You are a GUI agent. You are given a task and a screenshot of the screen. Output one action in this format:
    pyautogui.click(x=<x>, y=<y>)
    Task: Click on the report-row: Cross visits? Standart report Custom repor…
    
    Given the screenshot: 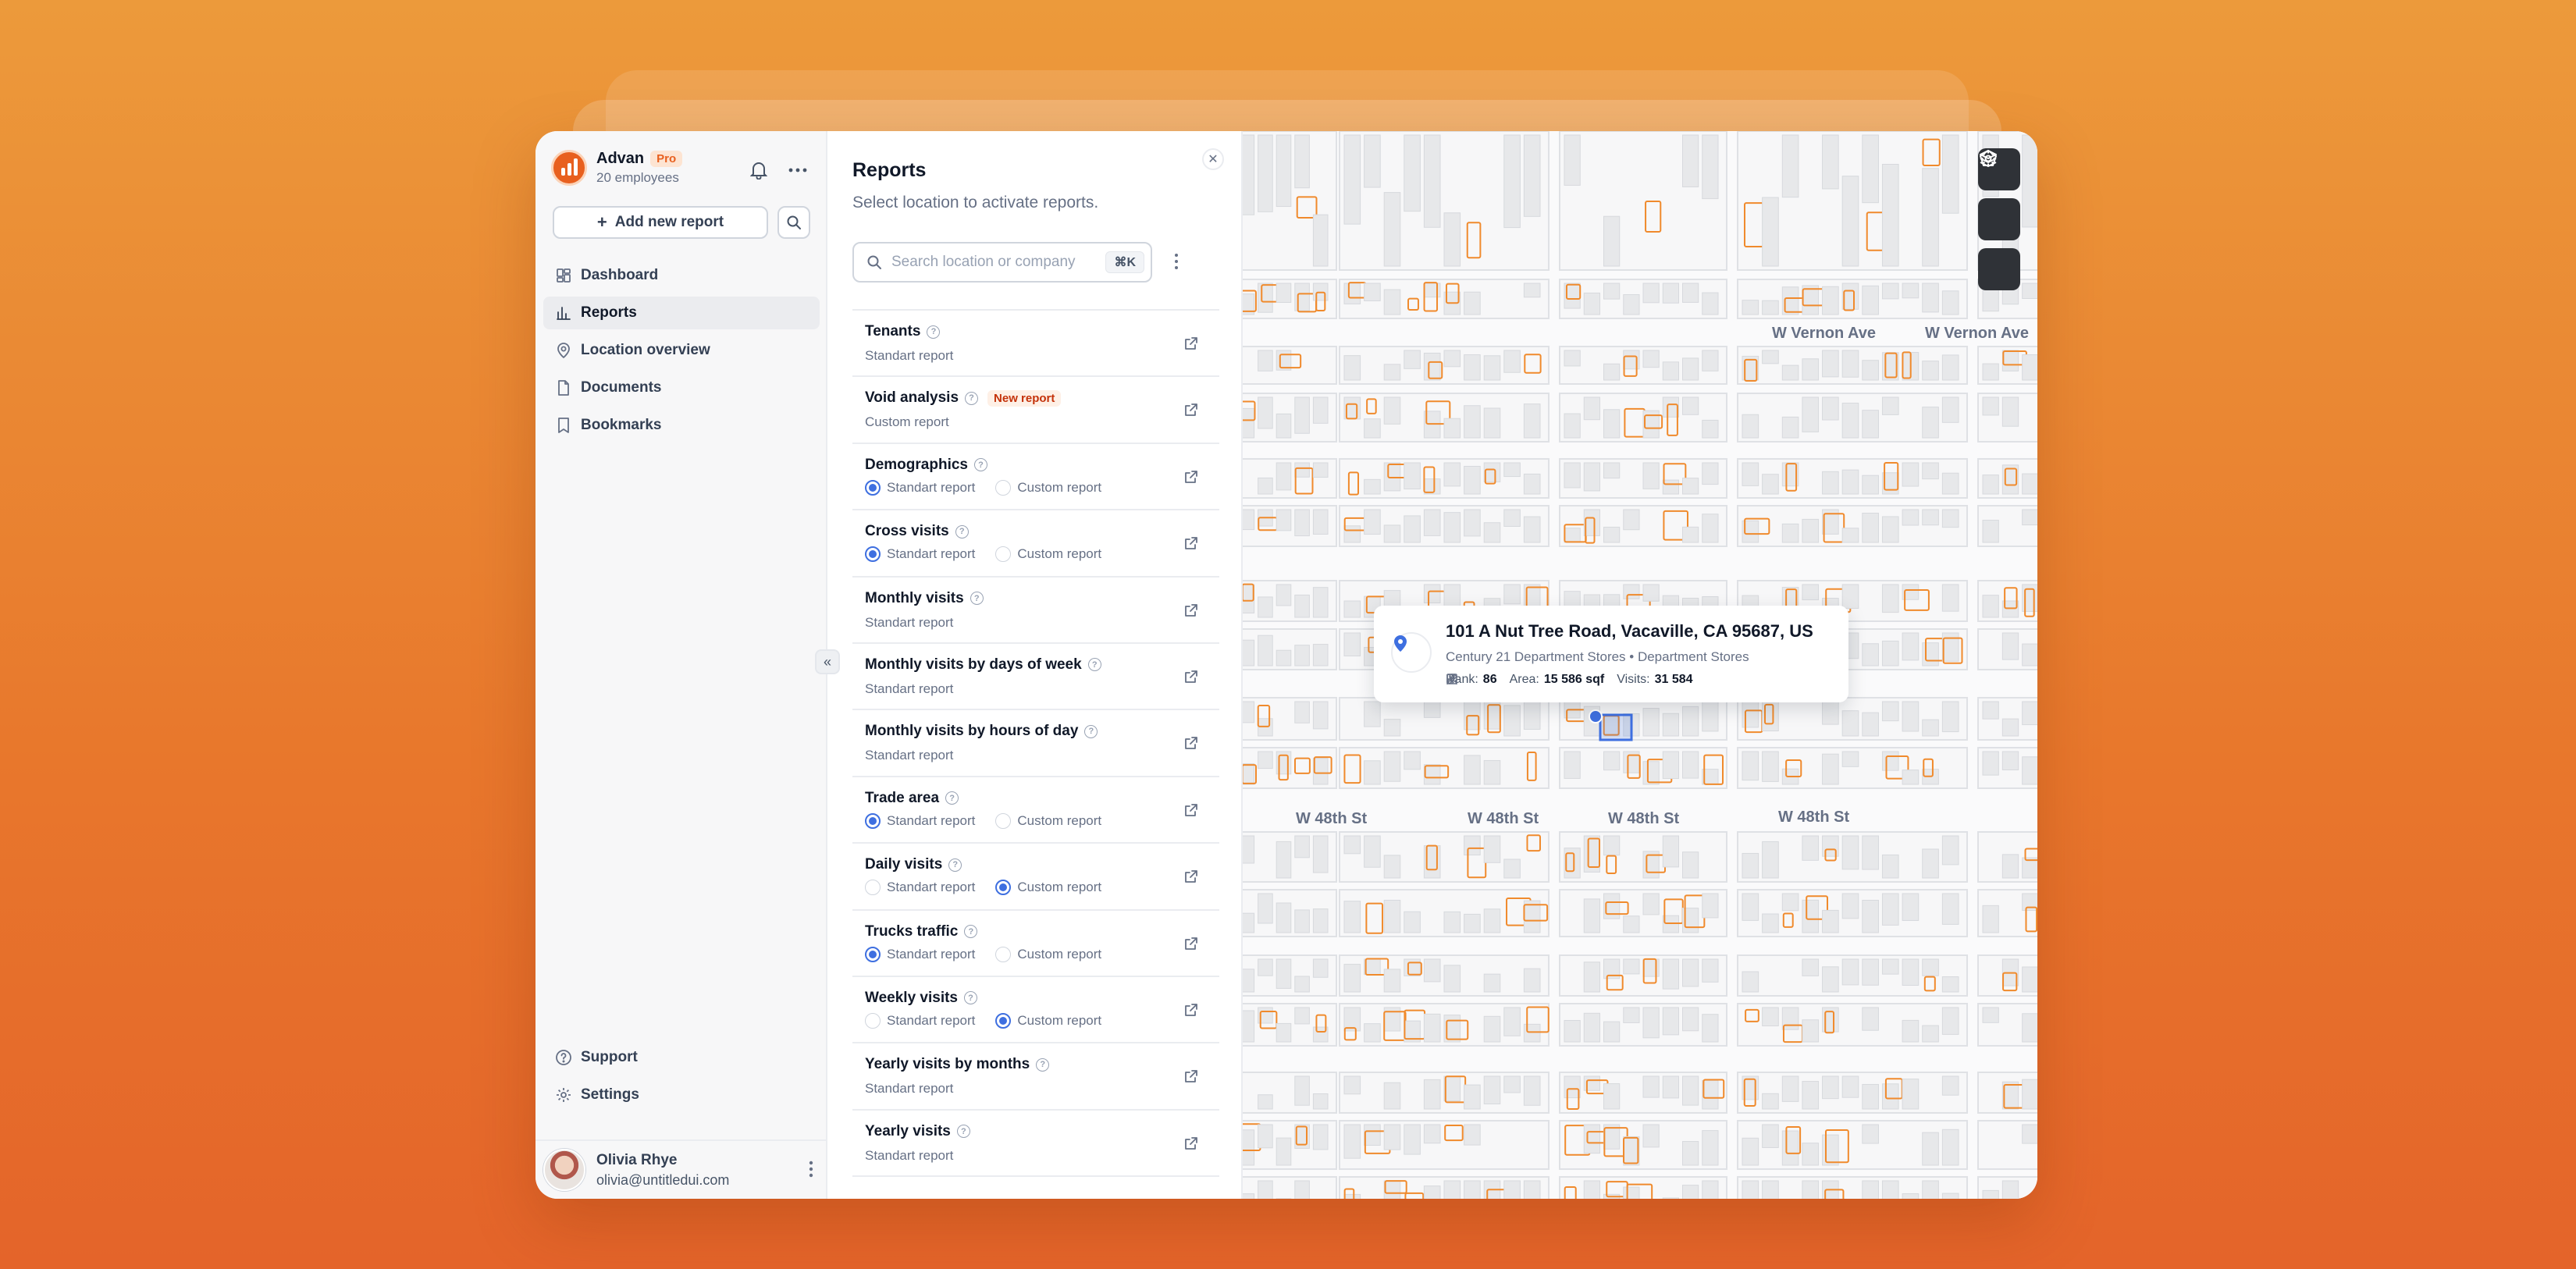 What is the action you would take?
    pyautogui.click(x=1035, y=544)
    